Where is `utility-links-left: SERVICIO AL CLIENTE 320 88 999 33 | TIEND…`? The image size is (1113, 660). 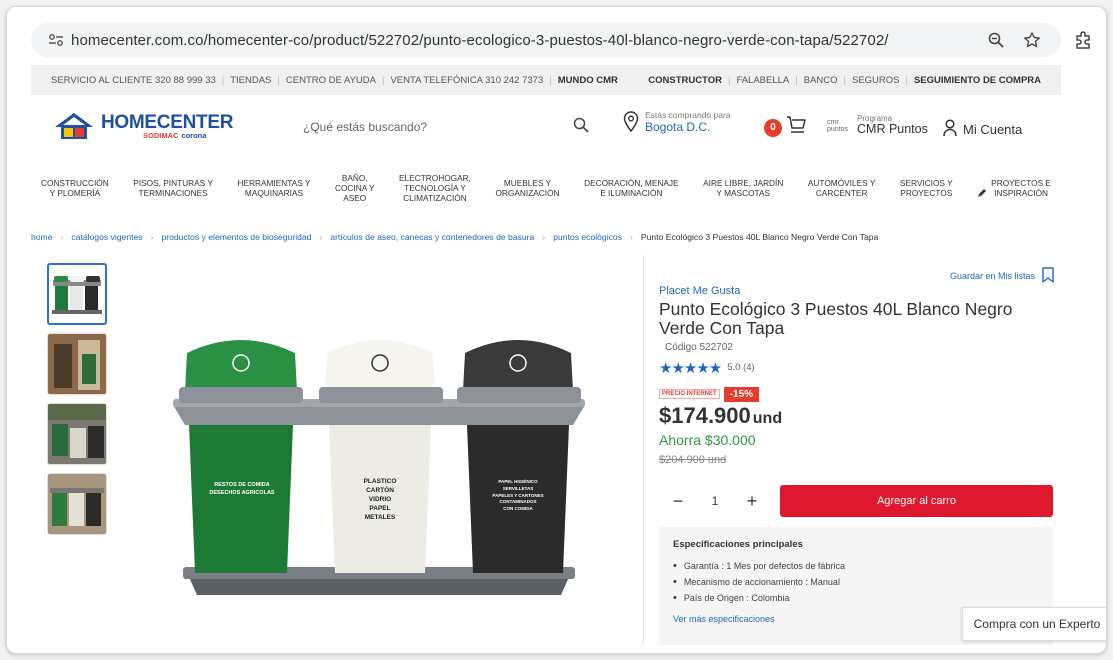 utility-links-left: SERVICIO AL CLIENTE 320 88 999 33 | TIEND… is located at coordinates (334, 80).